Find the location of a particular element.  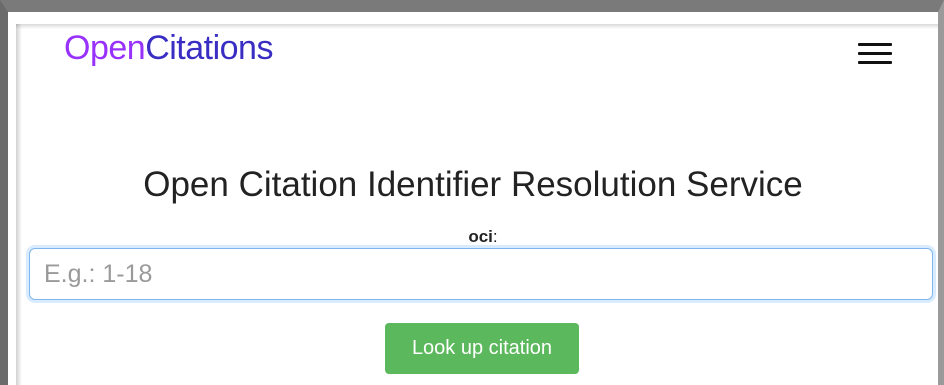

brand-open-text: Open is located at coordinates (105, 48).